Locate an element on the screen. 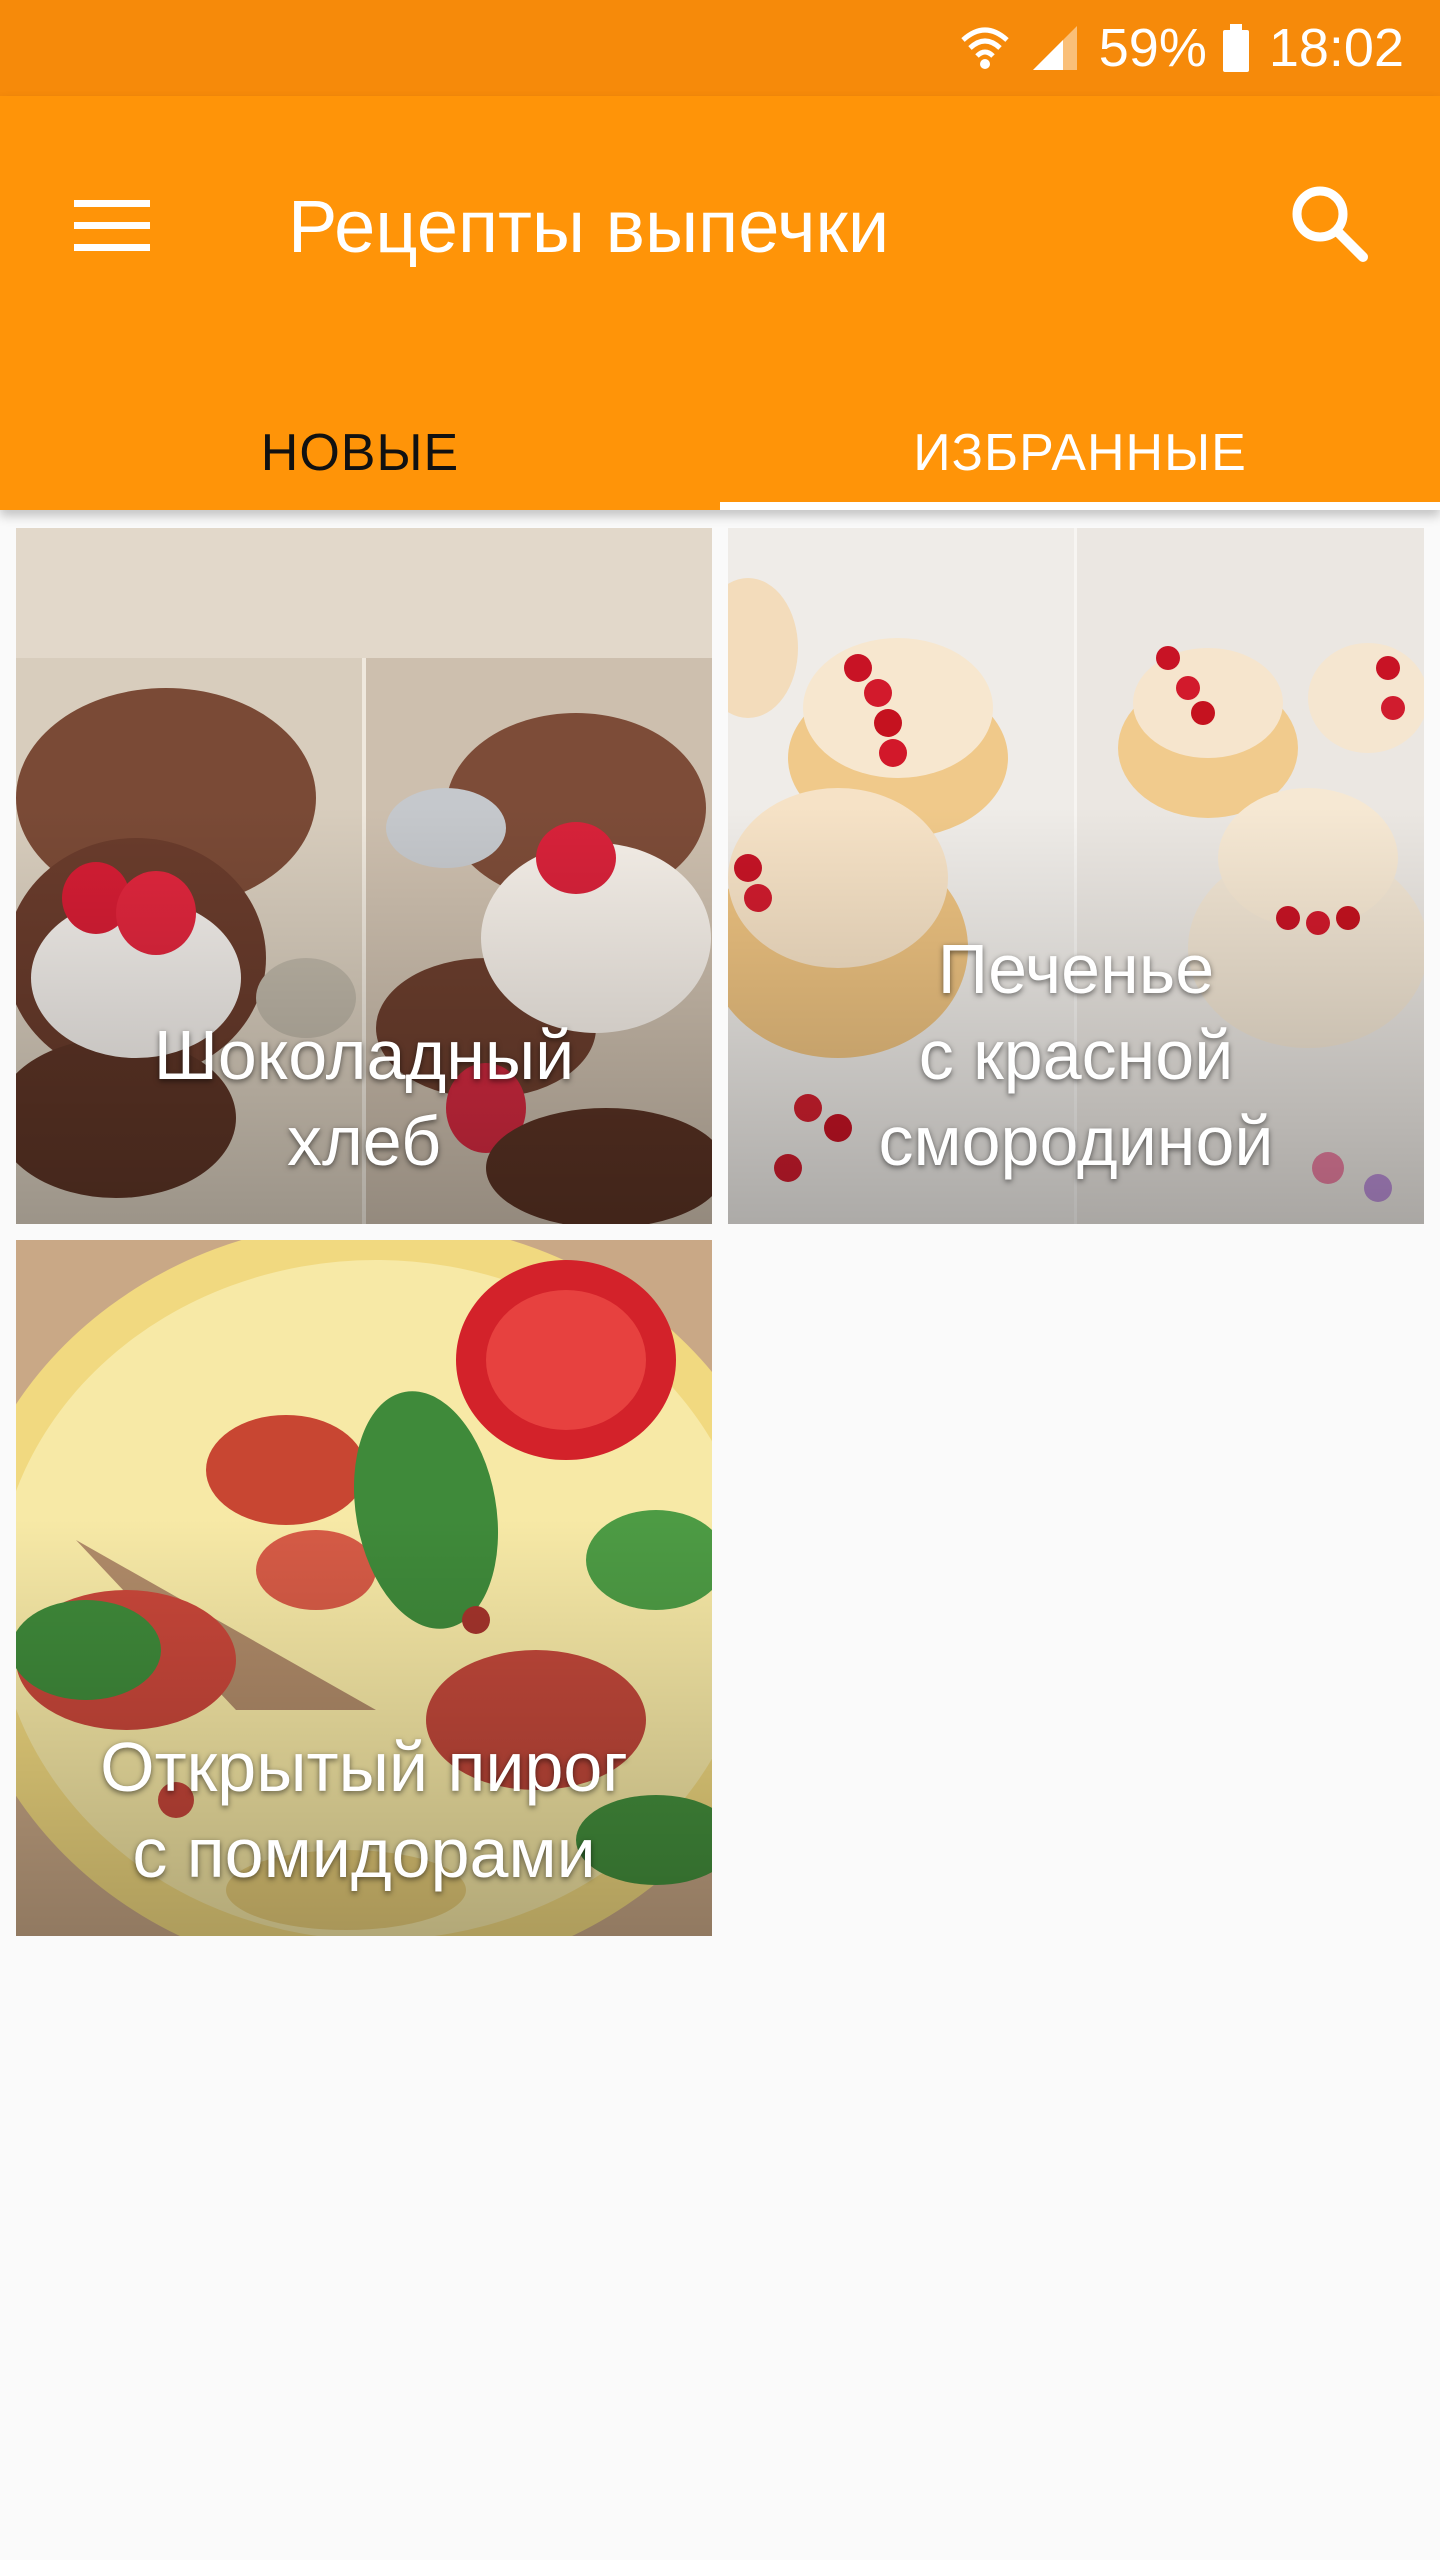 Image resolution: width=1440 pixels, height=2560 pixels. menu-icon is located at coordinates (112, 225).